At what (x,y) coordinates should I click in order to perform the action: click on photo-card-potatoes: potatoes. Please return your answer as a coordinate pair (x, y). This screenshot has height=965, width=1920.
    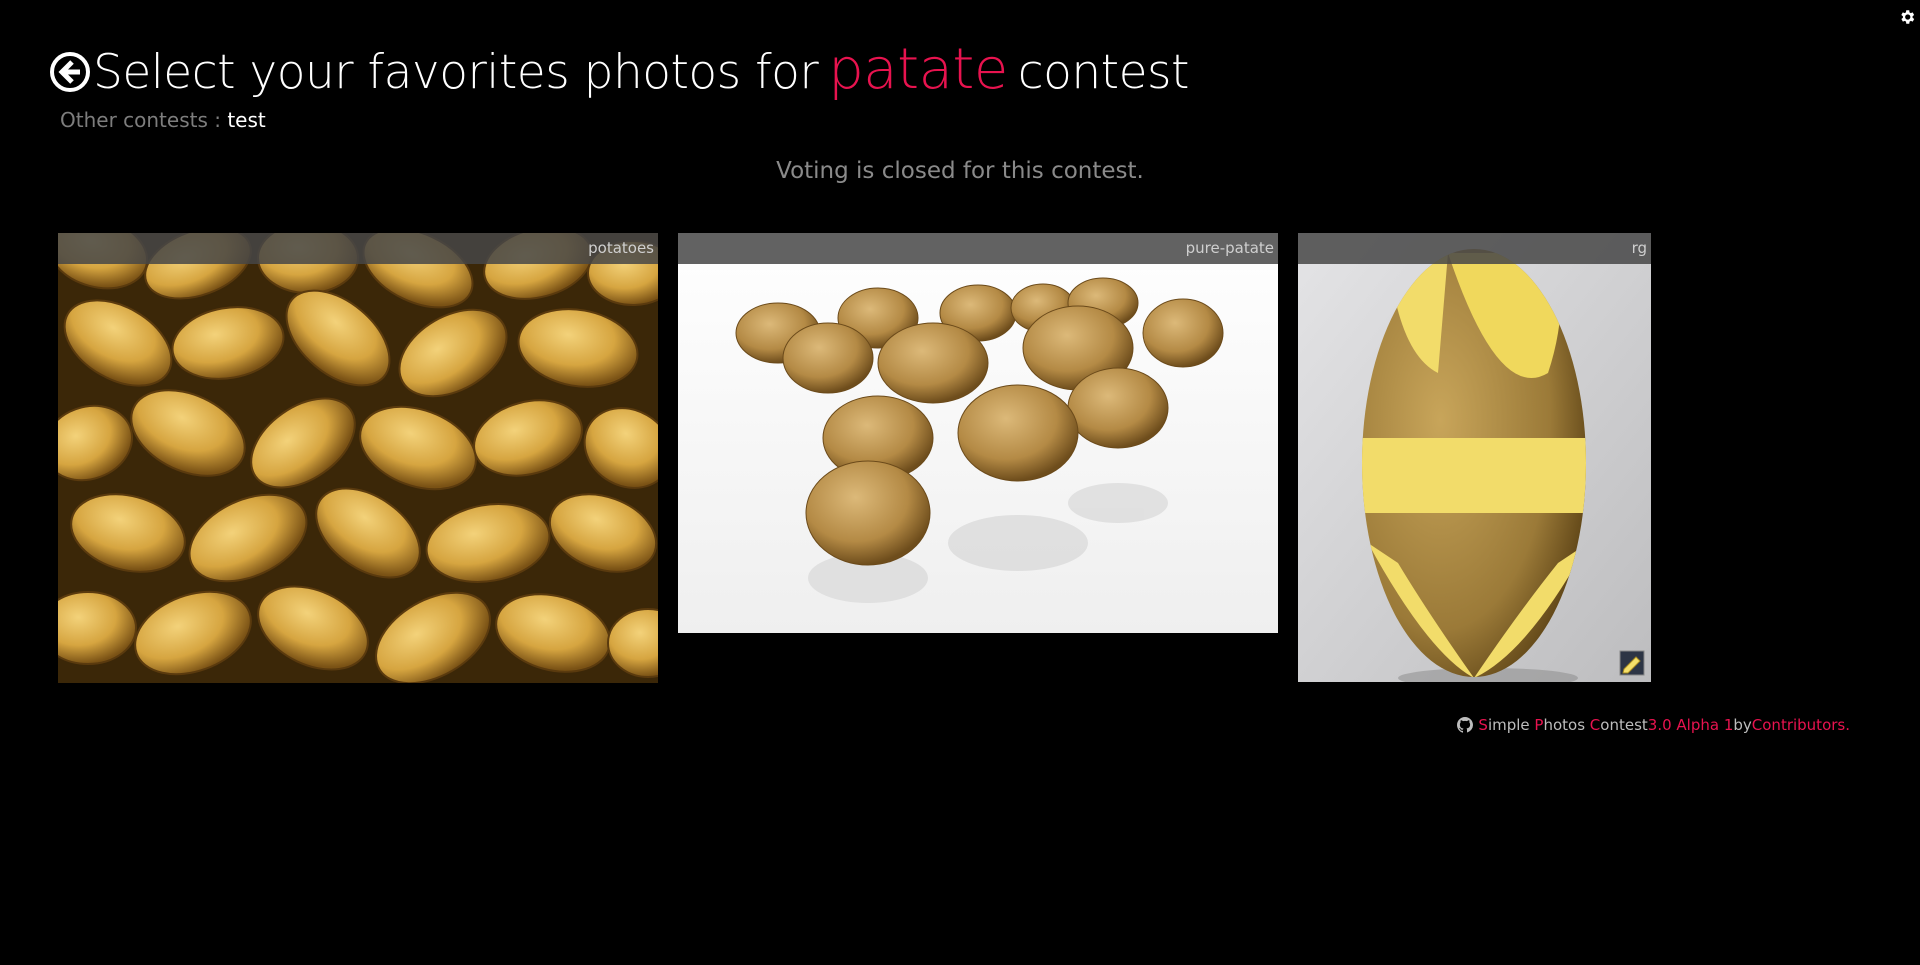
    Looking at the image, I should click on (358, 458).